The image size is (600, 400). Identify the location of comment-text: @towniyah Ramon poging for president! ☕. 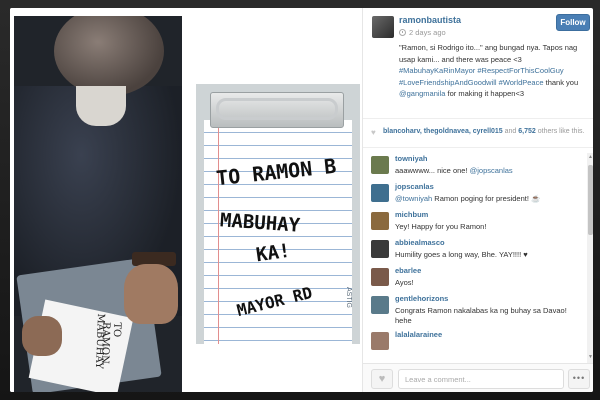
(467, 198).